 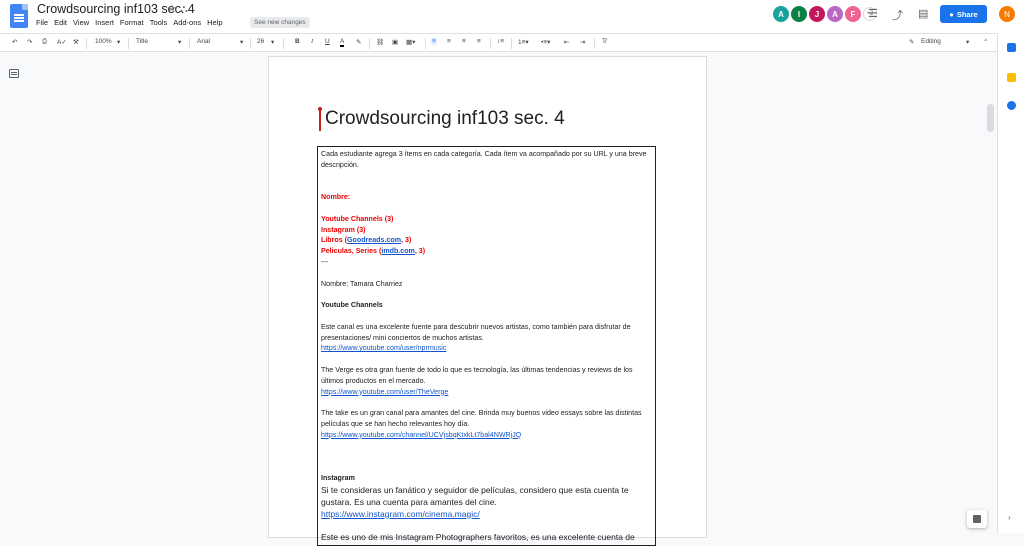 What do you see at coordinates (410, 42) in the screenshot?
I see `insert-image-icon: ▩▾` at bounding box center [410, 42].